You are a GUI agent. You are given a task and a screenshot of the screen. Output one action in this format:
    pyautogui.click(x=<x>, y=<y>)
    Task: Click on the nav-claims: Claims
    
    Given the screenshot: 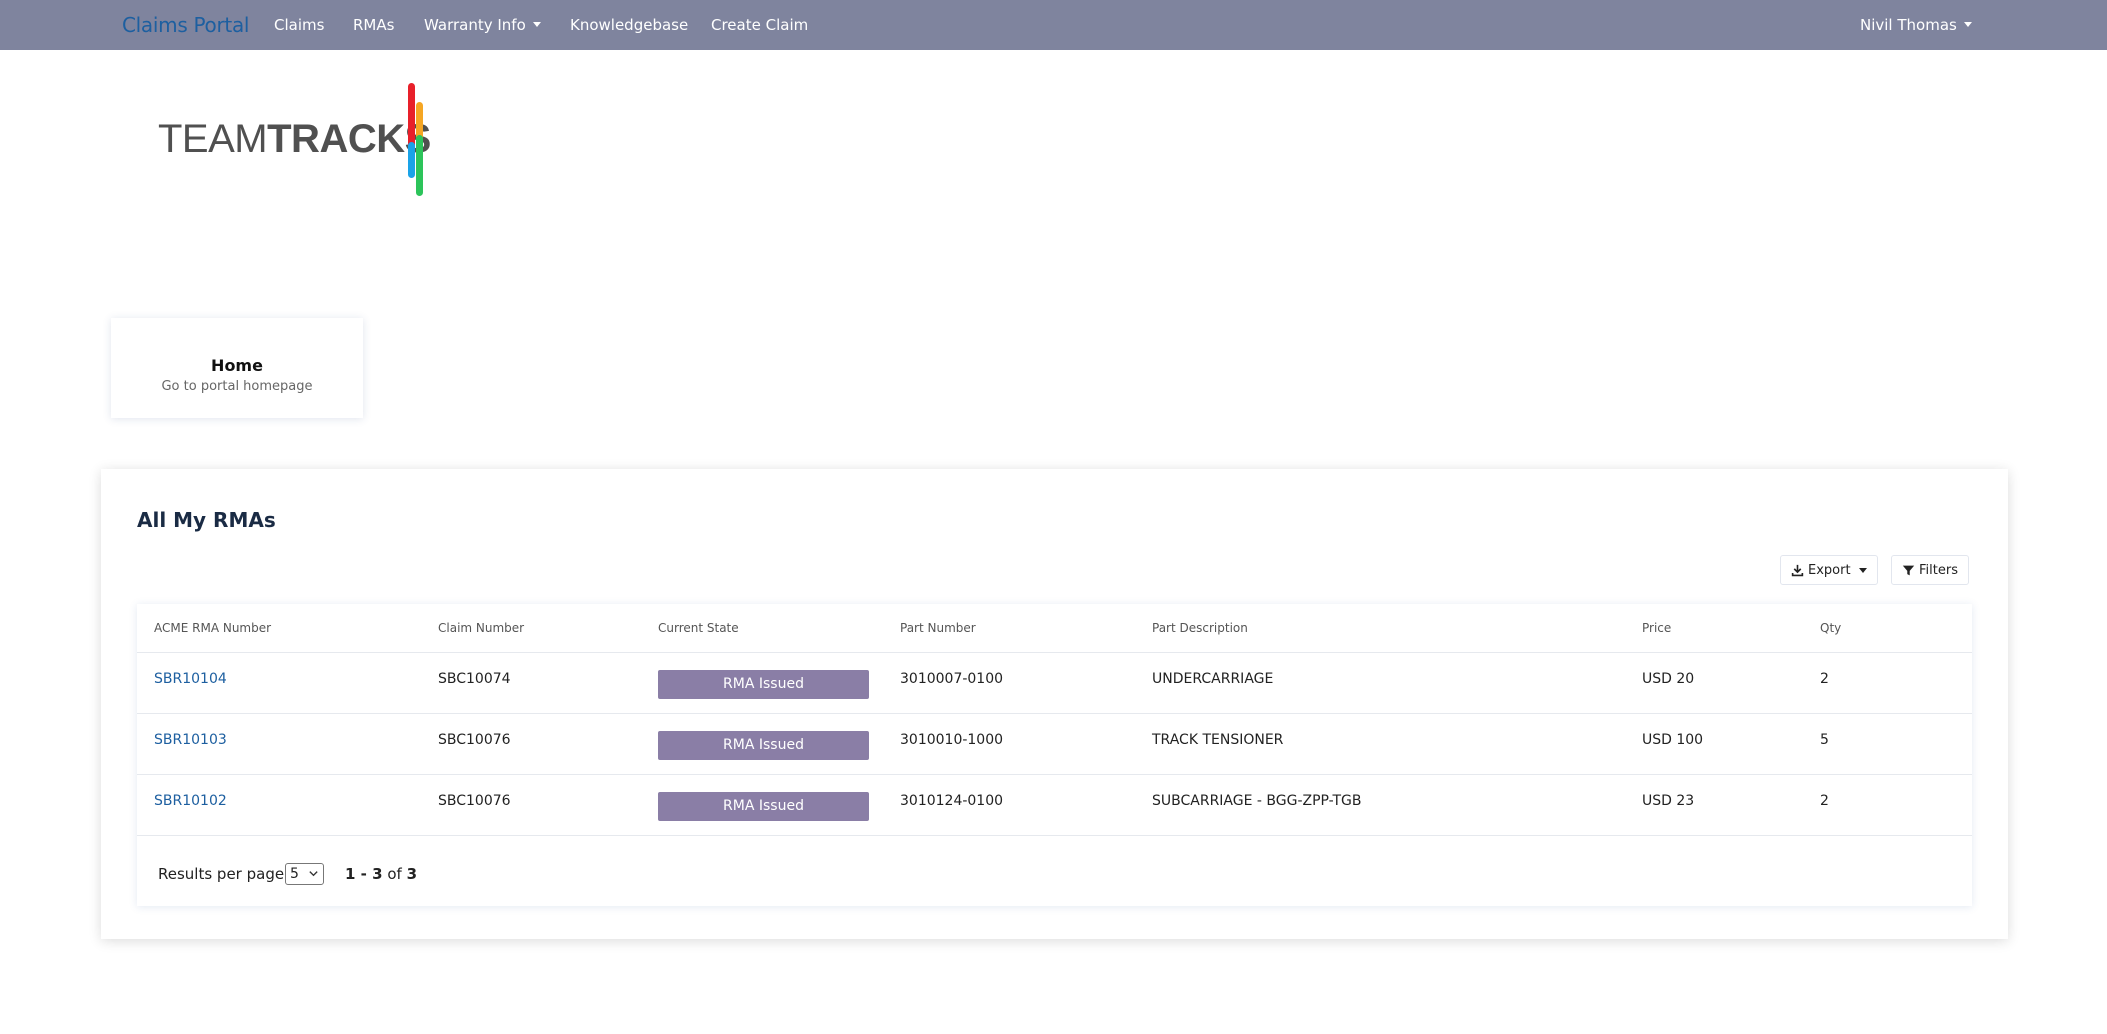 What is the action you would take?
    pyautogui.click(x=299, y=25)
    